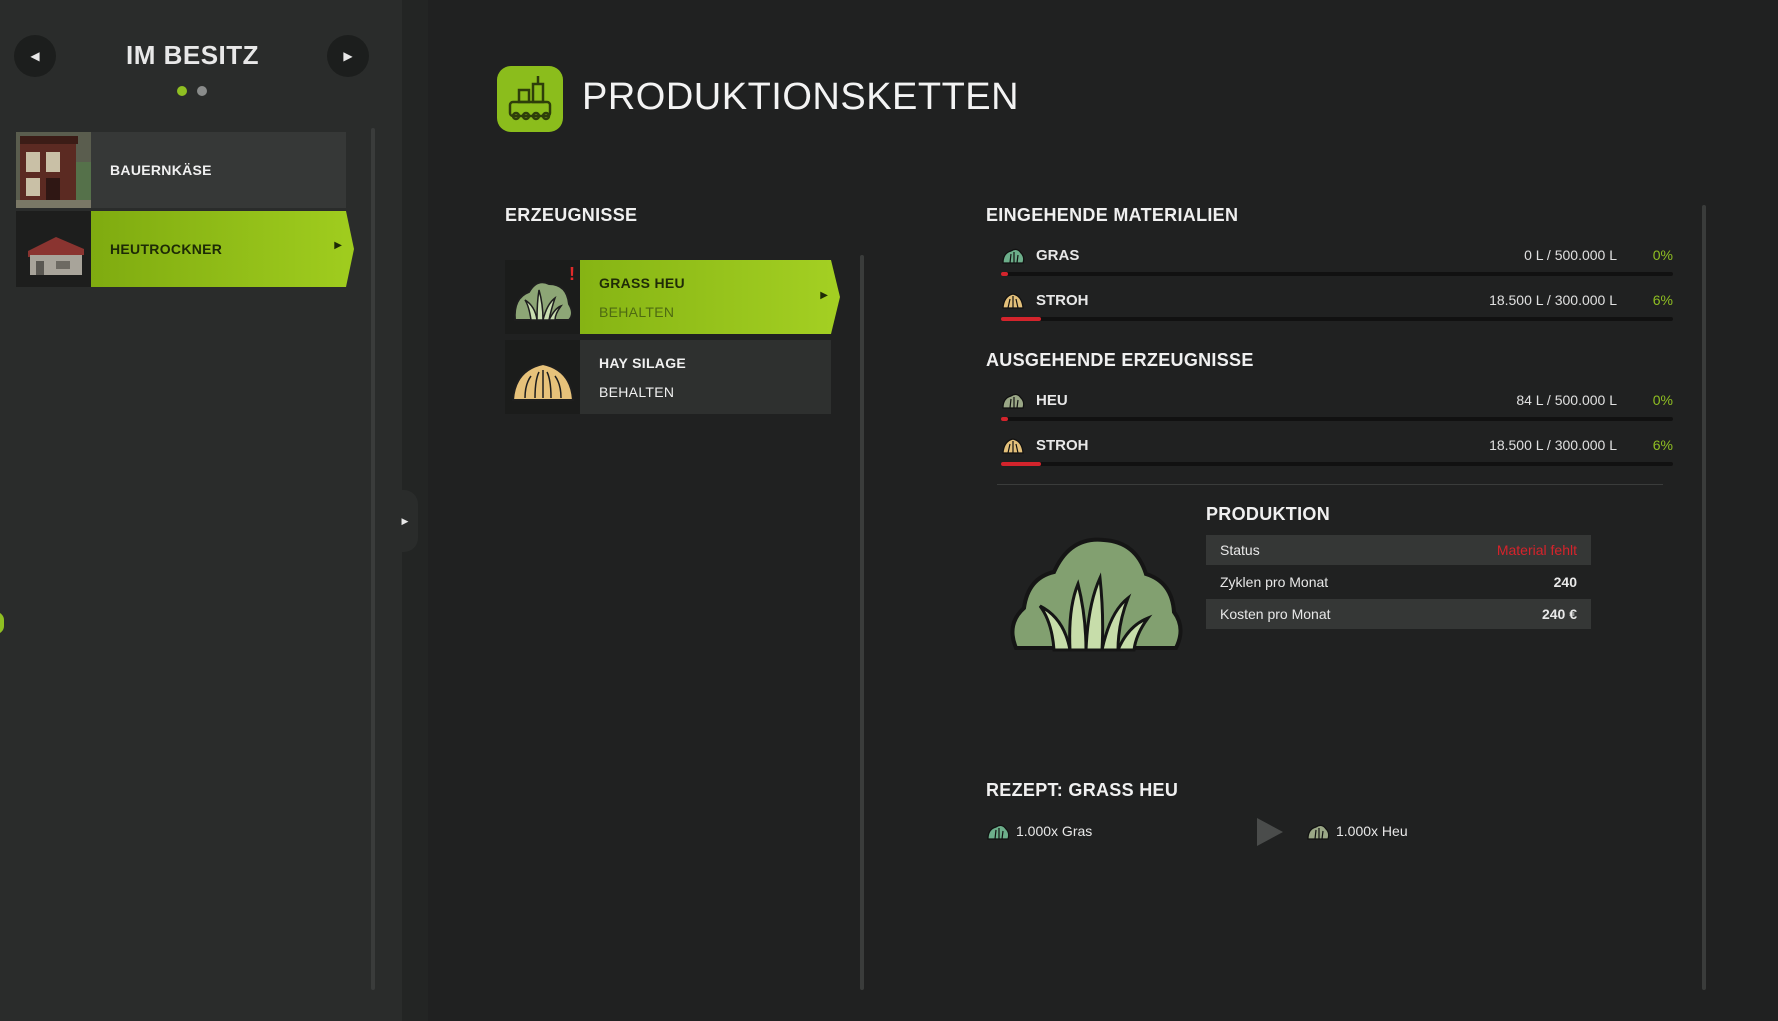 This screenshot has width=1778, height=1021. I want to click on sidebar-item-label: BAUERNKÄSE, so click(218, 170).